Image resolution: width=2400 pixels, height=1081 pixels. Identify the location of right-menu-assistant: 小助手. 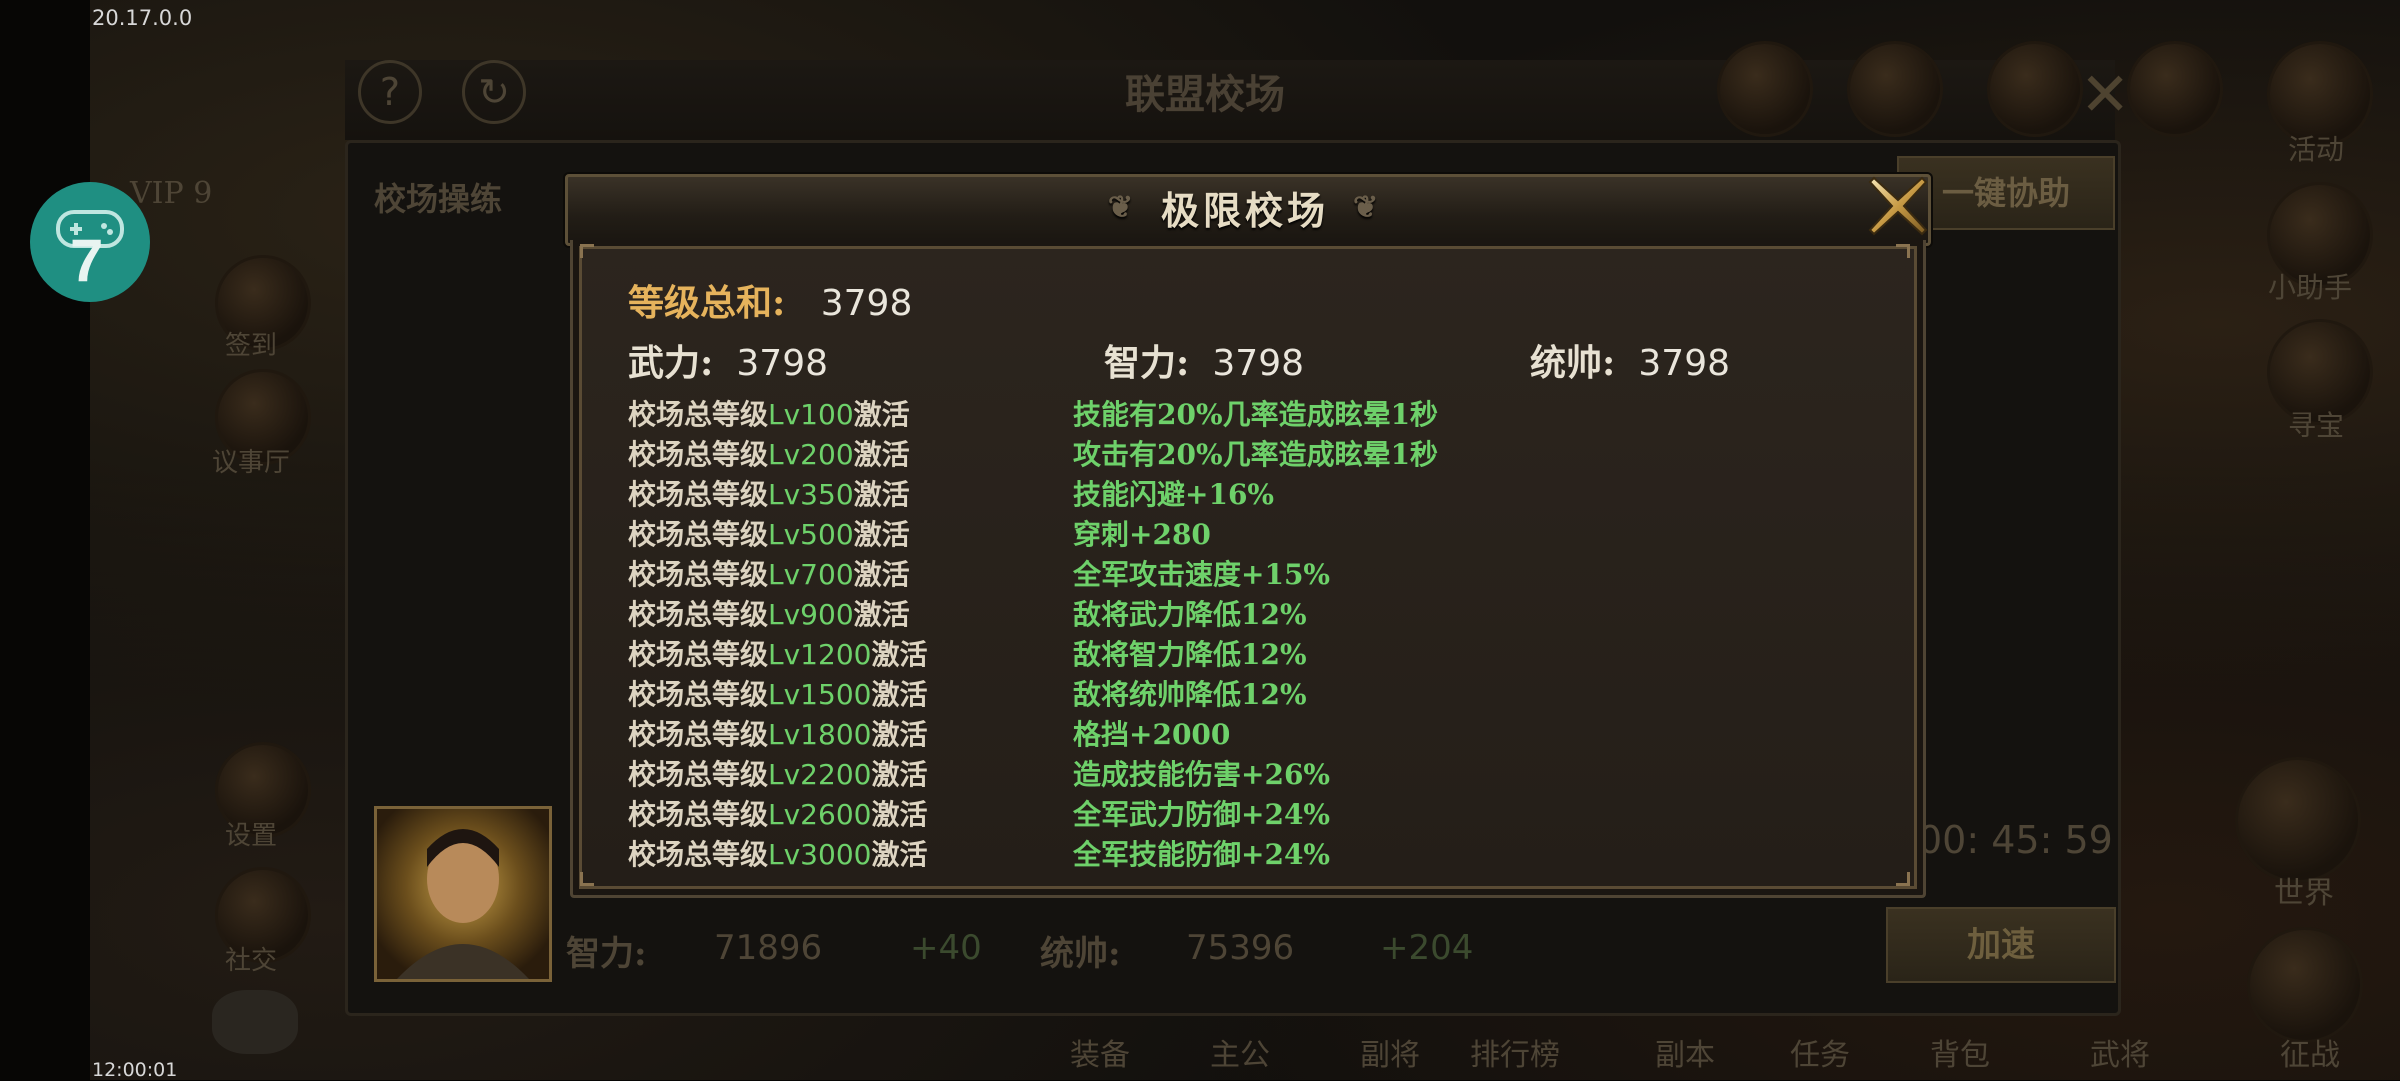
(2310, 286).